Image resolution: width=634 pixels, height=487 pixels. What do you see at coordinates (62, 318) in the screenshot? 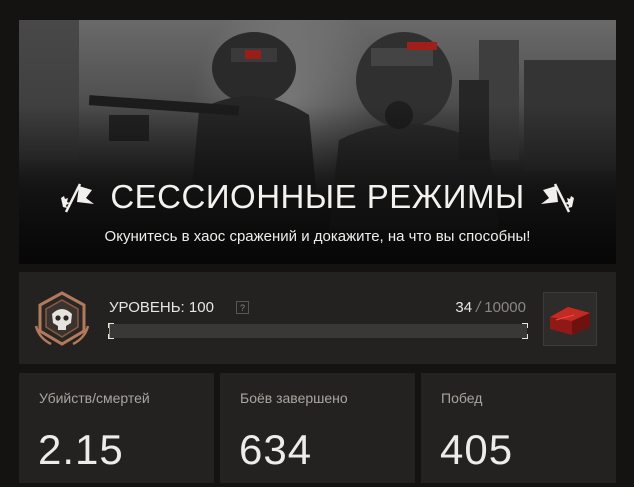
I see `rank-skull-badge-icon` at bounding box center [62, 318].